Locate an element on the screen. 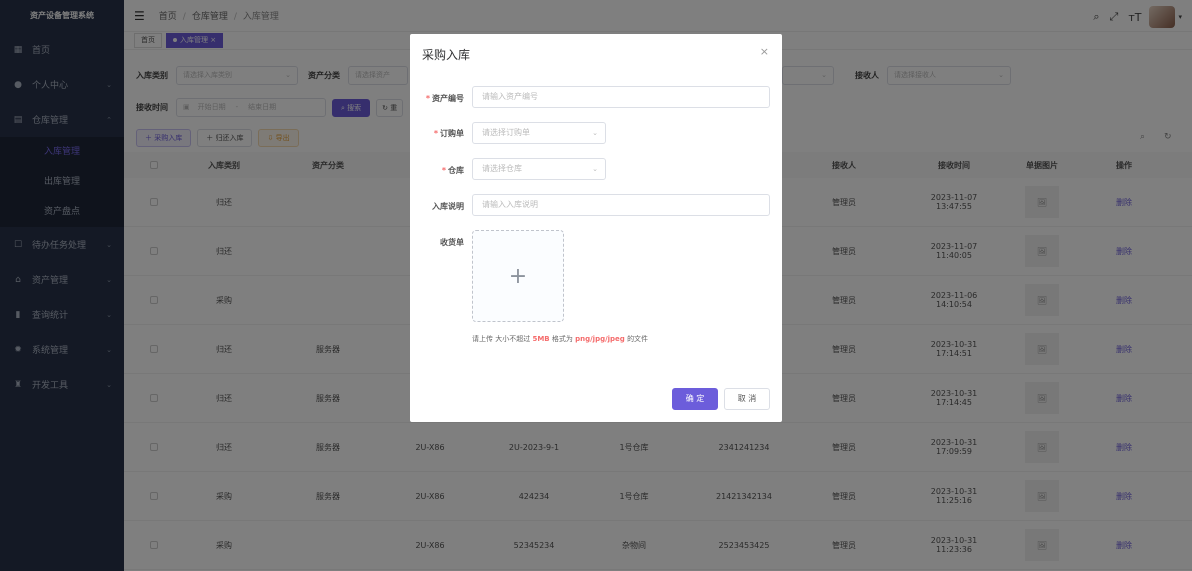 The height and width of the screenshot is (571, 1192). warehouse-label: * 仓库 is located at coordinates (452, 170).